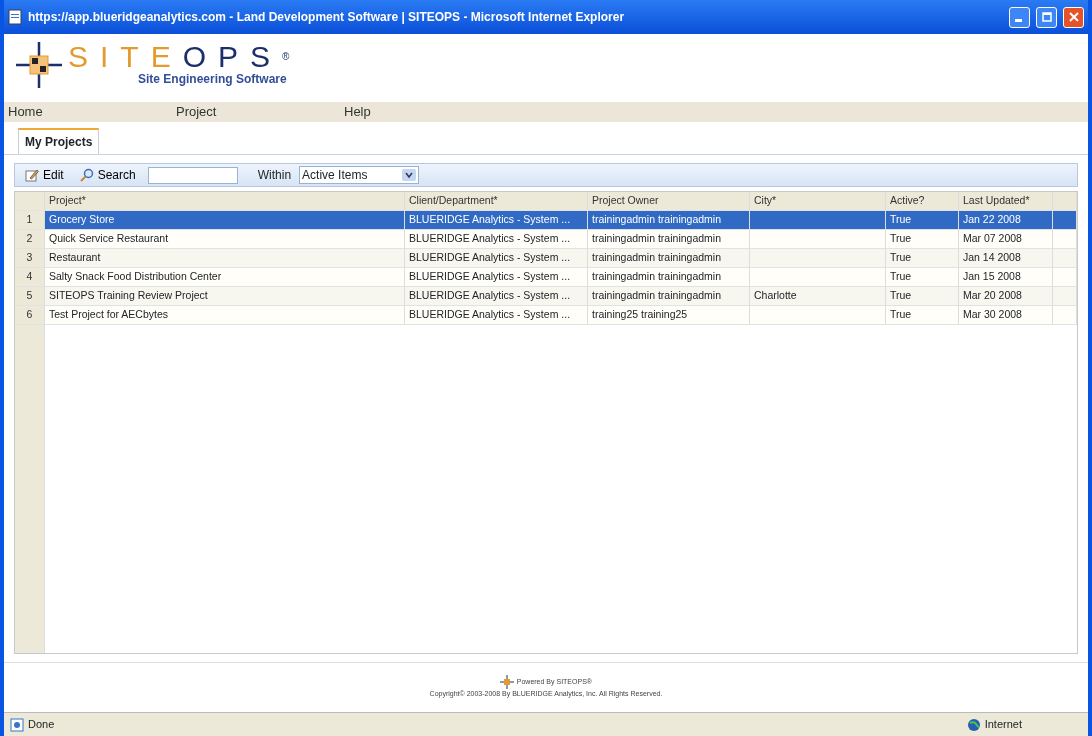  Describe the element at coordinates (30, 258) in the screenshot. I see `row-number: 3` at that location.